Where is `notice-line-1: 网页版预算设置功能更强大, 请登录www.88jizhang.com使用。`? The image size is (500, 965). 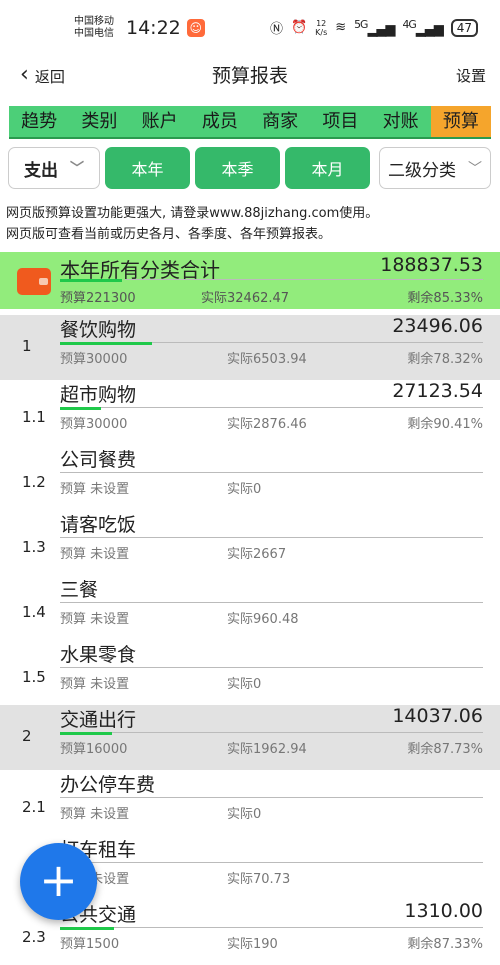 notice-line-1: 网页版预算设置功能更强大, 请登录www.88jizhang.com使用。 is located at coordinates (192, 213).